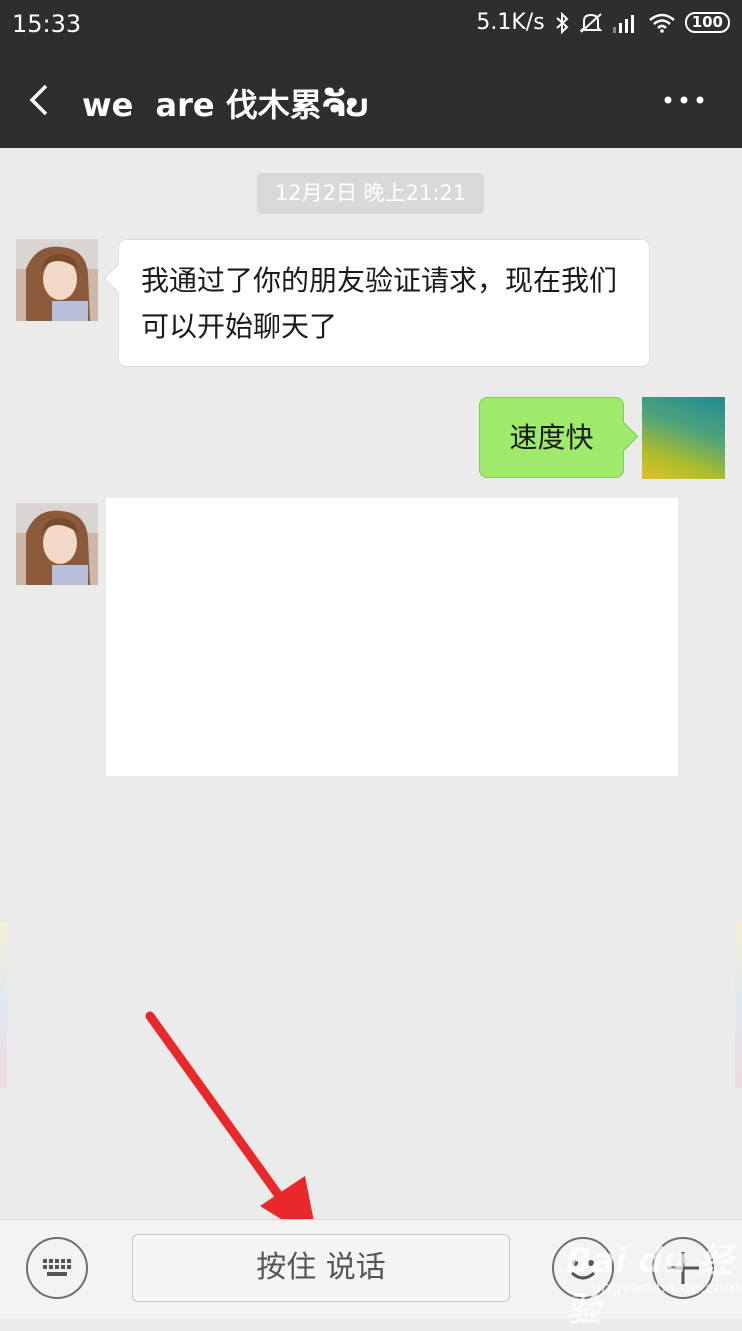 This screenshot has width=742, height=1331. What do you see at coordinates (41, 102) in the screenshot?
I see `back-chevron-icon` at bounding box center [41, 102].